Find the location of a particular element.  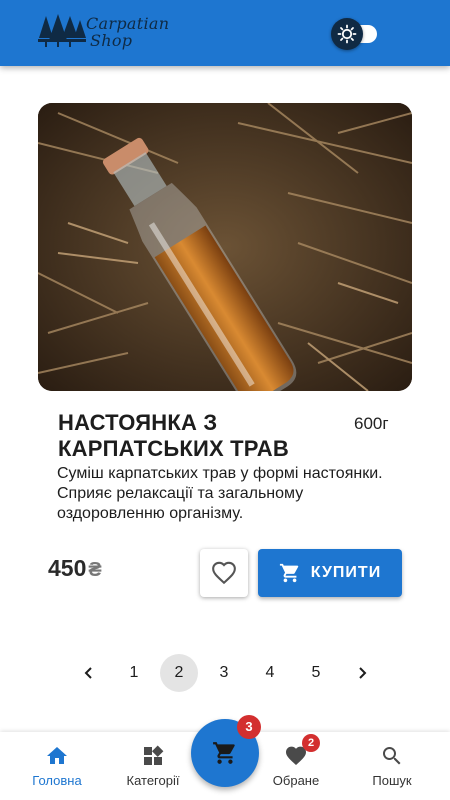

pagination: 1 2 3 4 5 is located at coordinates (226, 674).